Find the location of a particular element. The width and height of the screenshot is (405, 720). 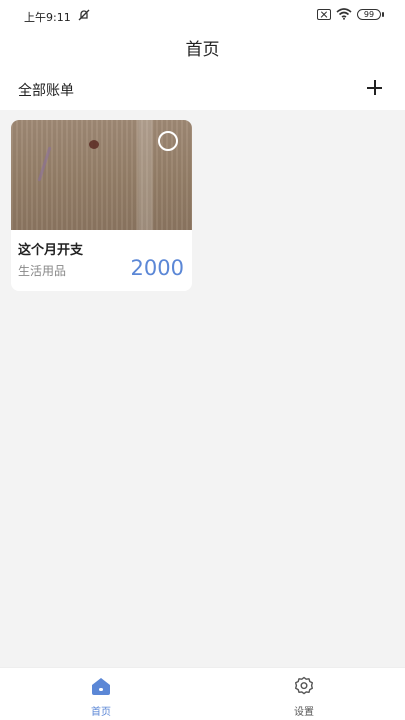

home-icon is located at coordinates (101, 686).